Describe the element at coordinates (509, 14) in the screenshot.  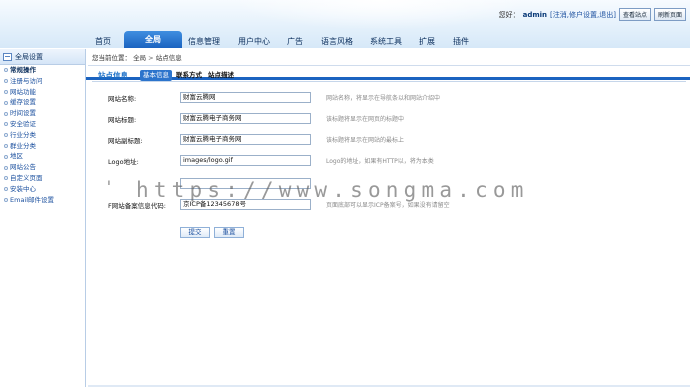
I see `user-label: 您好：` at that location.